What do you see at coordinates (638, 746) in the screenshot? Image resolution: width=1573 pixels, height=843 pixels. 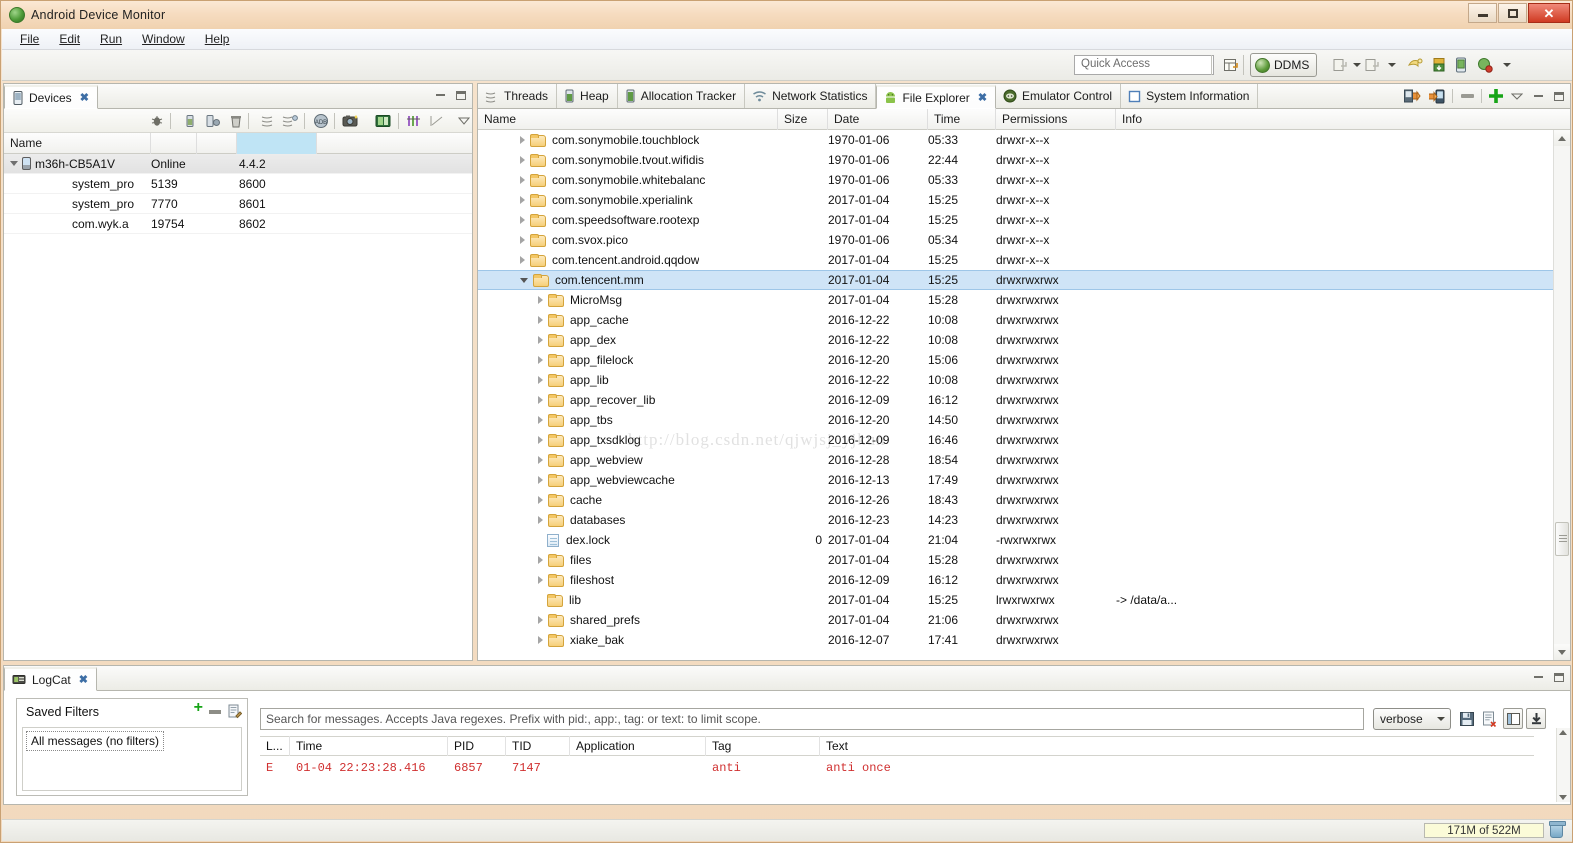 I see `logcat-column-application: Application` at bounding box center [638, 746].